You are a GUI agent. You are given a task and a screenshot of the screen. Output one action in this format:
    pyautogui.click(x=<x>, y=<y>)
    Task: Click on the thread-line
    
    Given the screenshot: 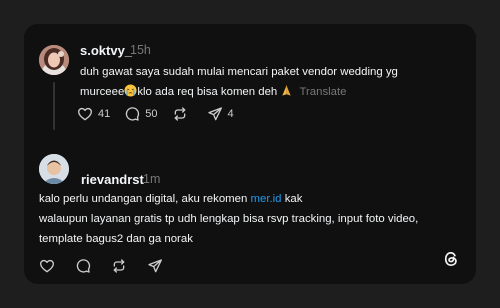 What is the action you would take?
    pyautogui.click(x=54, y=106)
    